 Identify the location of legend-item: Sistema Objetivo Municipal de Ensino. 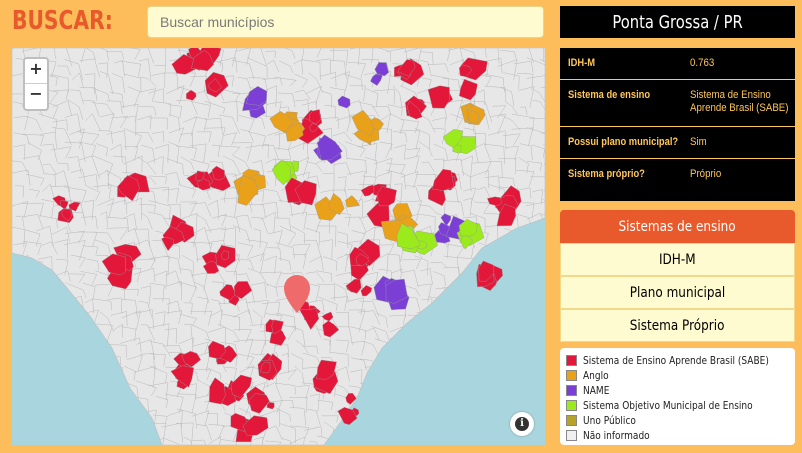
(680, 405).